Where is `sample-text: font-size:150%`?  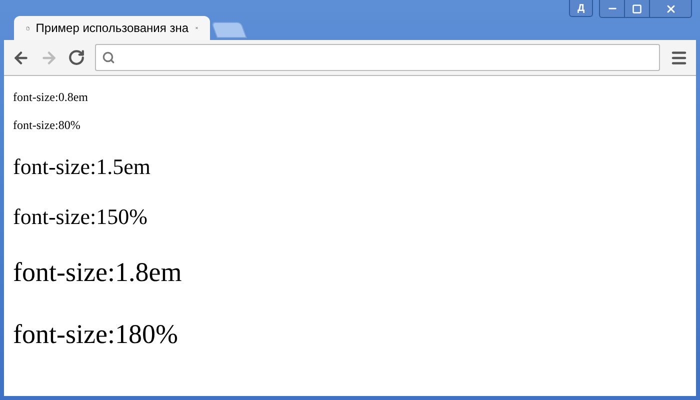
sample-text: font-size:150% is located at coordinates (80, 216).